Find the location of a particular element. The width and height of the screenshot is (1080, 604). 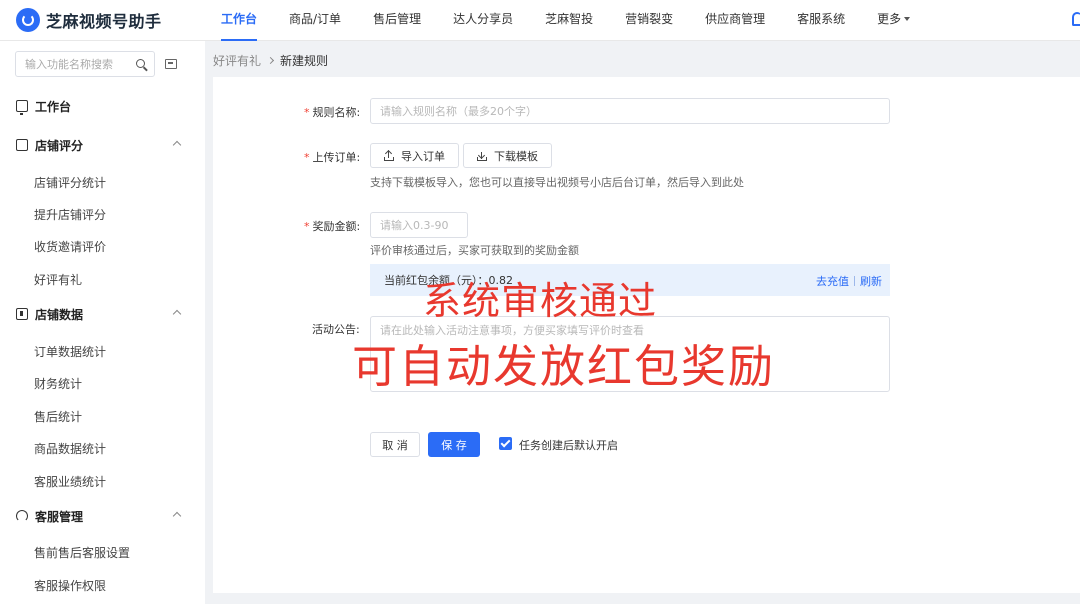

nav-item-customer-service: 客服系统 is located at coordinates (821, 20).